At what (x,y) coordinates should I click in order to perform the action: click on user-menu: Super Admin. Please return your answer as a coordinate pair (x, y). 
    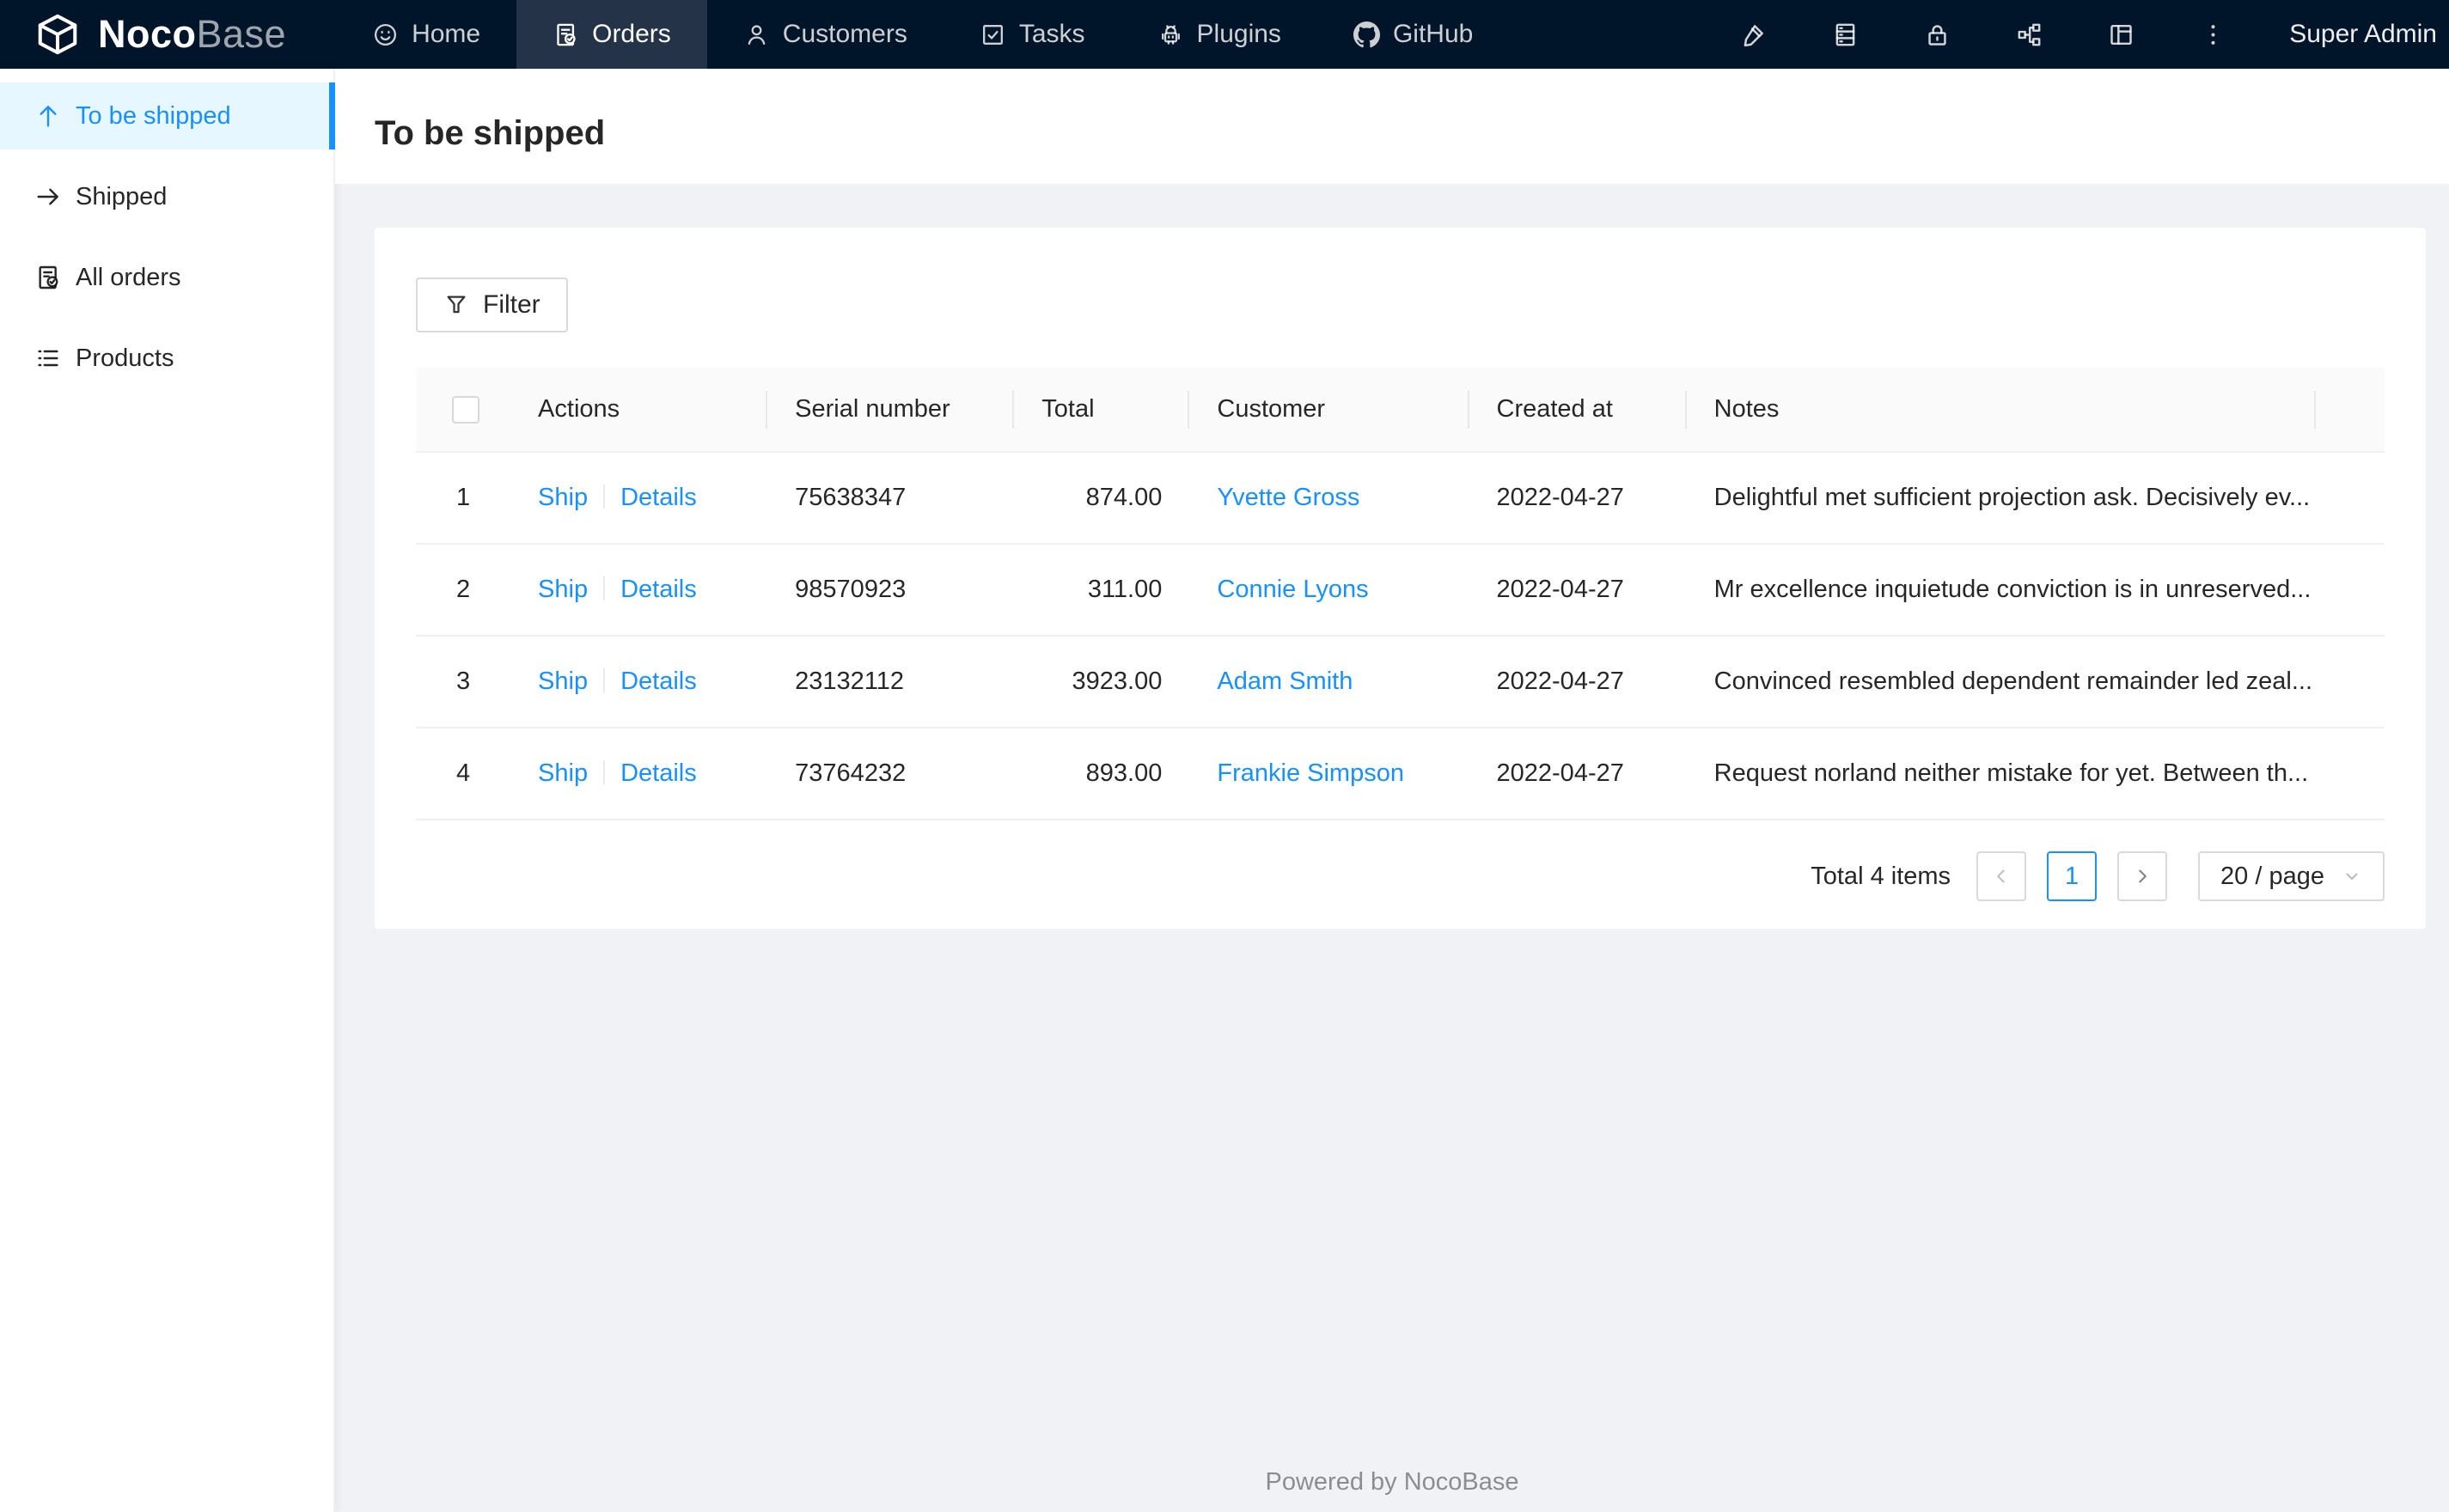
    Looking at the image, I should click on (2369, 34).